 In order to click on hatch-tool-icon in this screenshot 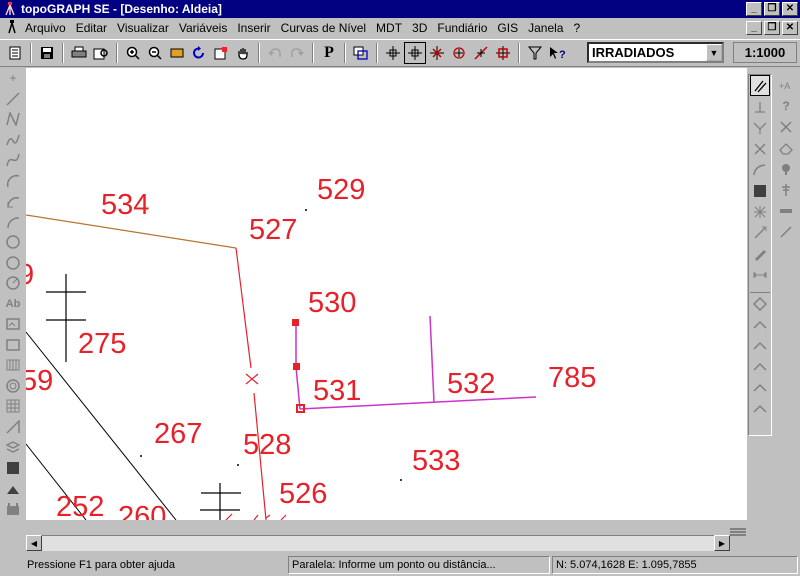, I will do `click(13, 365)`.